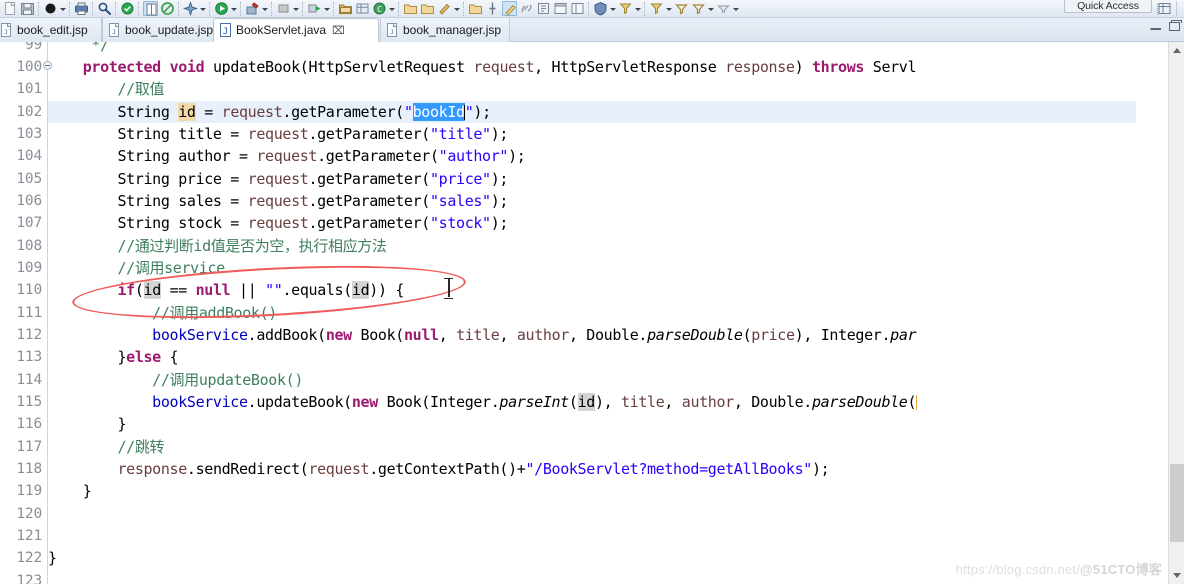  What do you see at coordinates (1121, 569) in the screenshot?
I see `watermark-handle: @51CTO博客` at bounding box center [1121, 569].